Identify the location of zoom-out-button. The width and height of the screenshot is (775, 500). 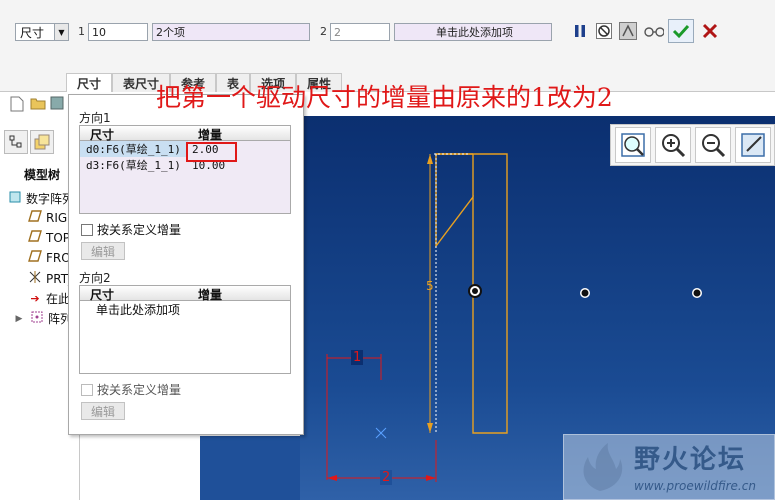
(713, 145).